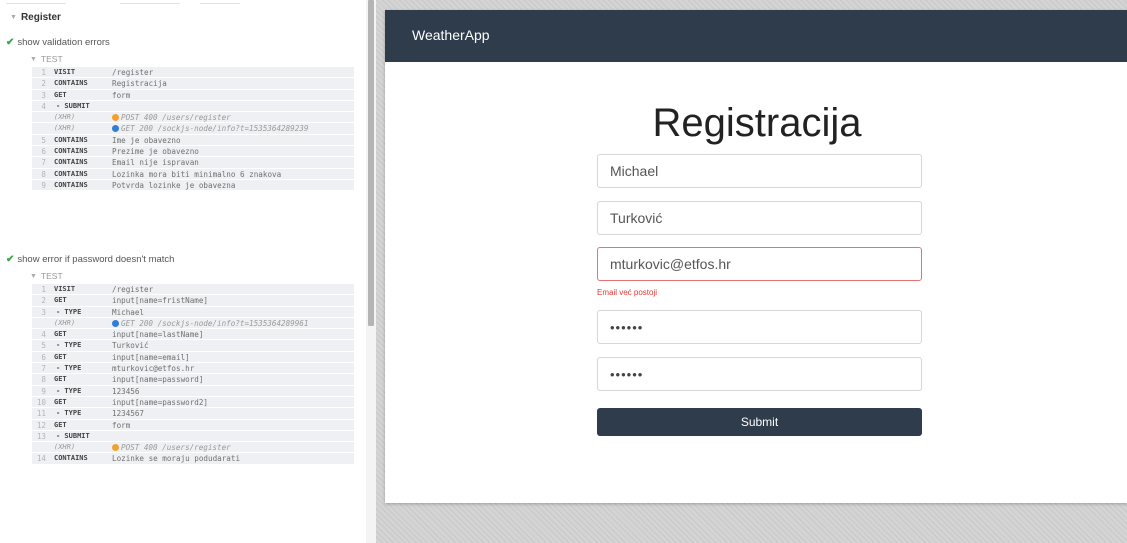 The image size is (1127, 543). I want to click on command-row: 9 - TYPE 123456, so click(193, 391).